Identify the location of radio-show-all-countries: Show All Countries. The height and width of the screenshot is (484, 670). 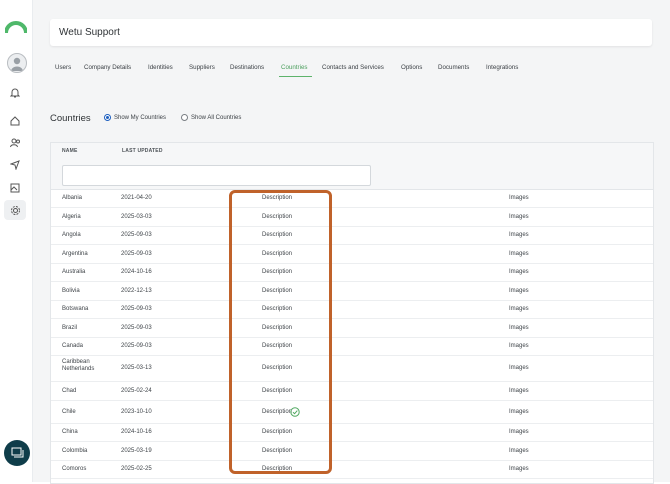
(211, 117).